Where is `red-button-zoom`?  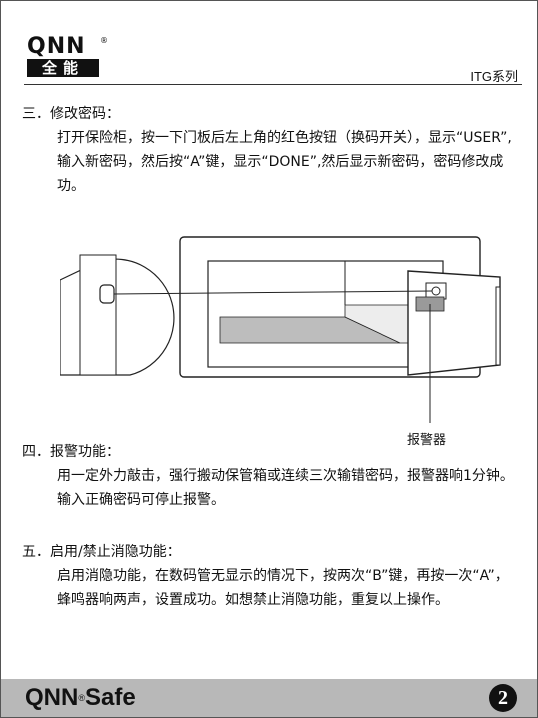
red-button-zoom is located at coordinates (107, 294).